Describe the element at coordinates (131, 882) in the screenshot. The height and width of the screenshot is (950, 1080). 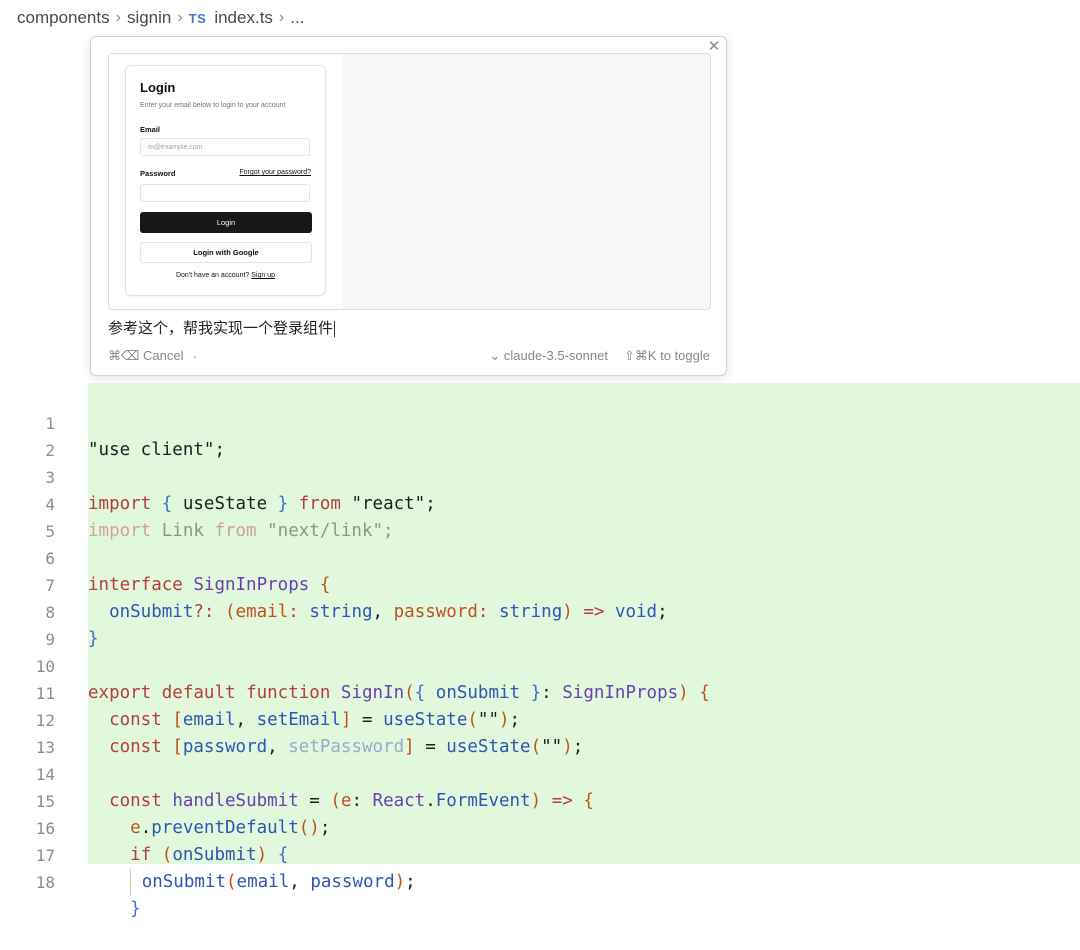
I see `indent-guide` at that location.